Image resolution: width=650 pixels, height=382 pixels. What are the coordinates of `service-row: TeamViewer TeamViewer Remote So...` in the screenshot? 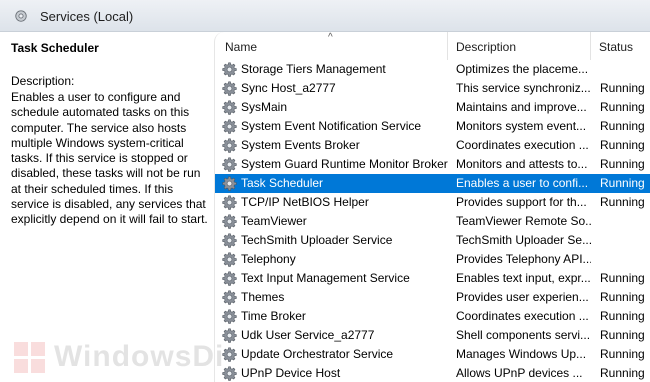 It's located at (432, 221).